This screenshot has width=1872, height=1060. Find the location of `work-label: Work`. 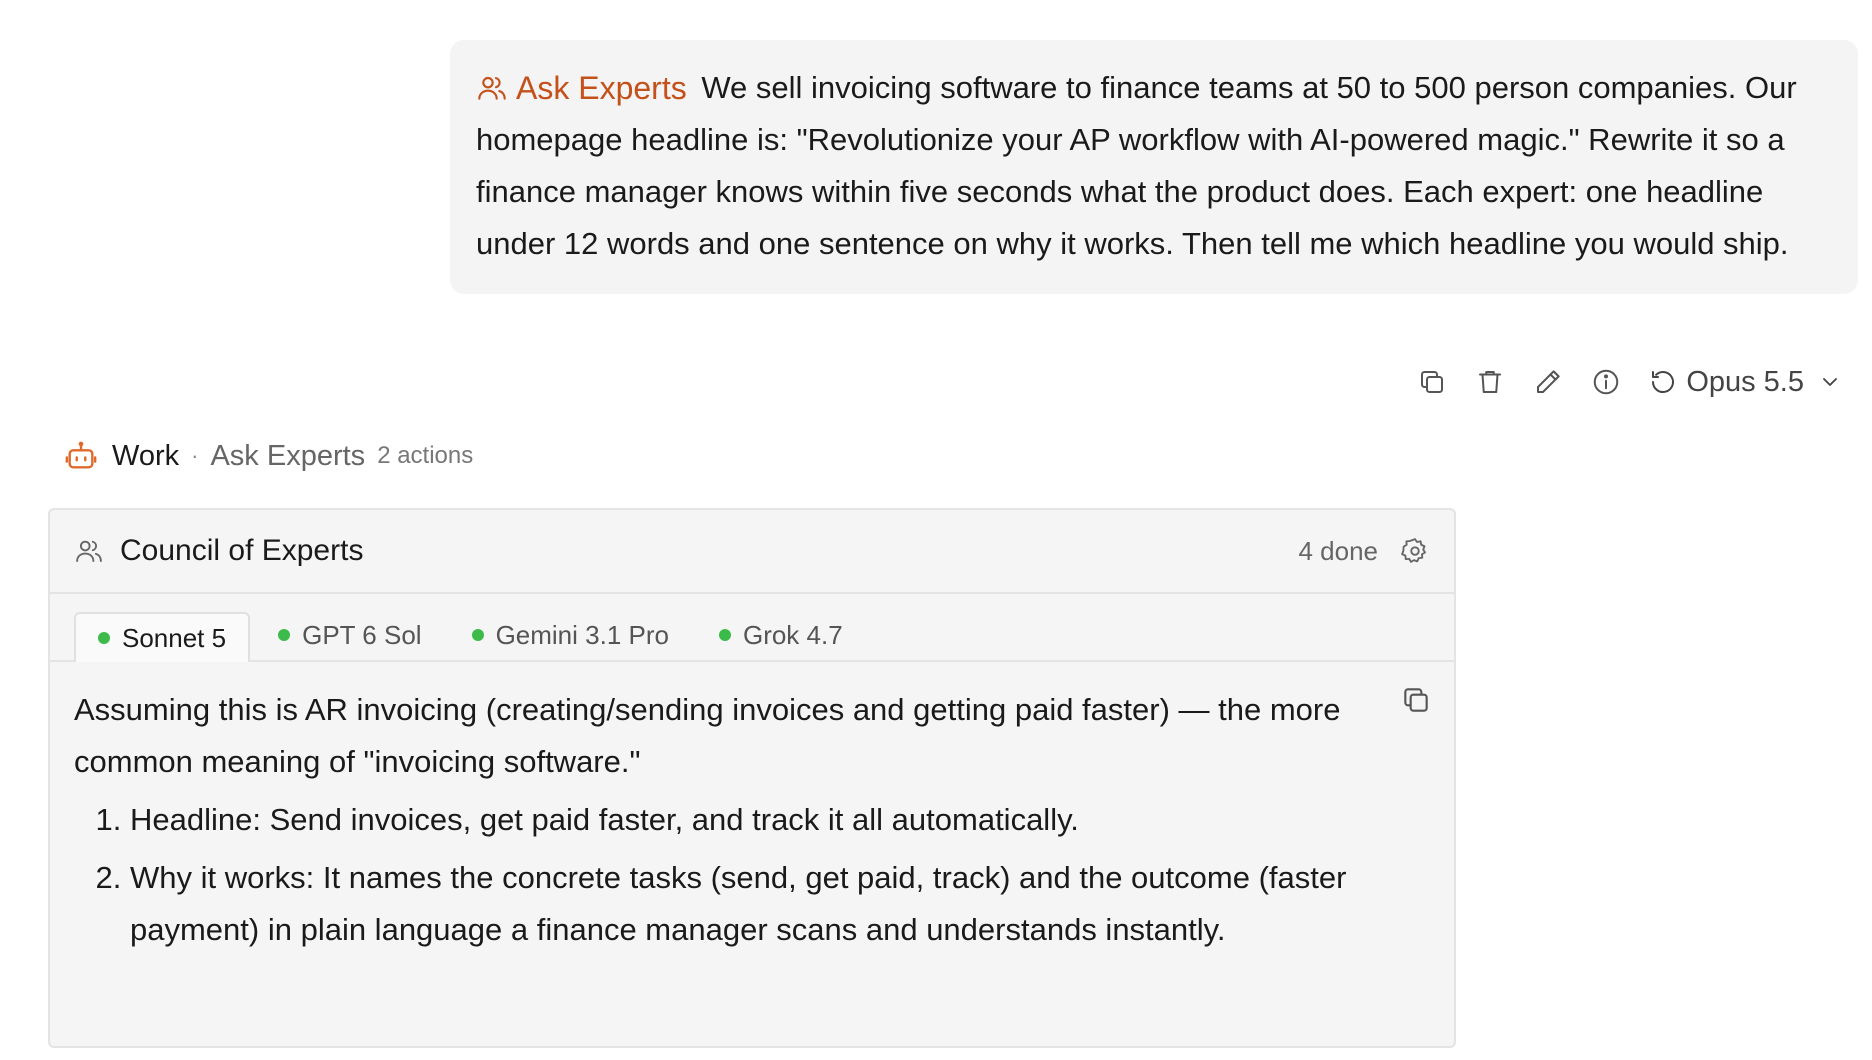

work-label: Work is located at coordinates (146, 455).